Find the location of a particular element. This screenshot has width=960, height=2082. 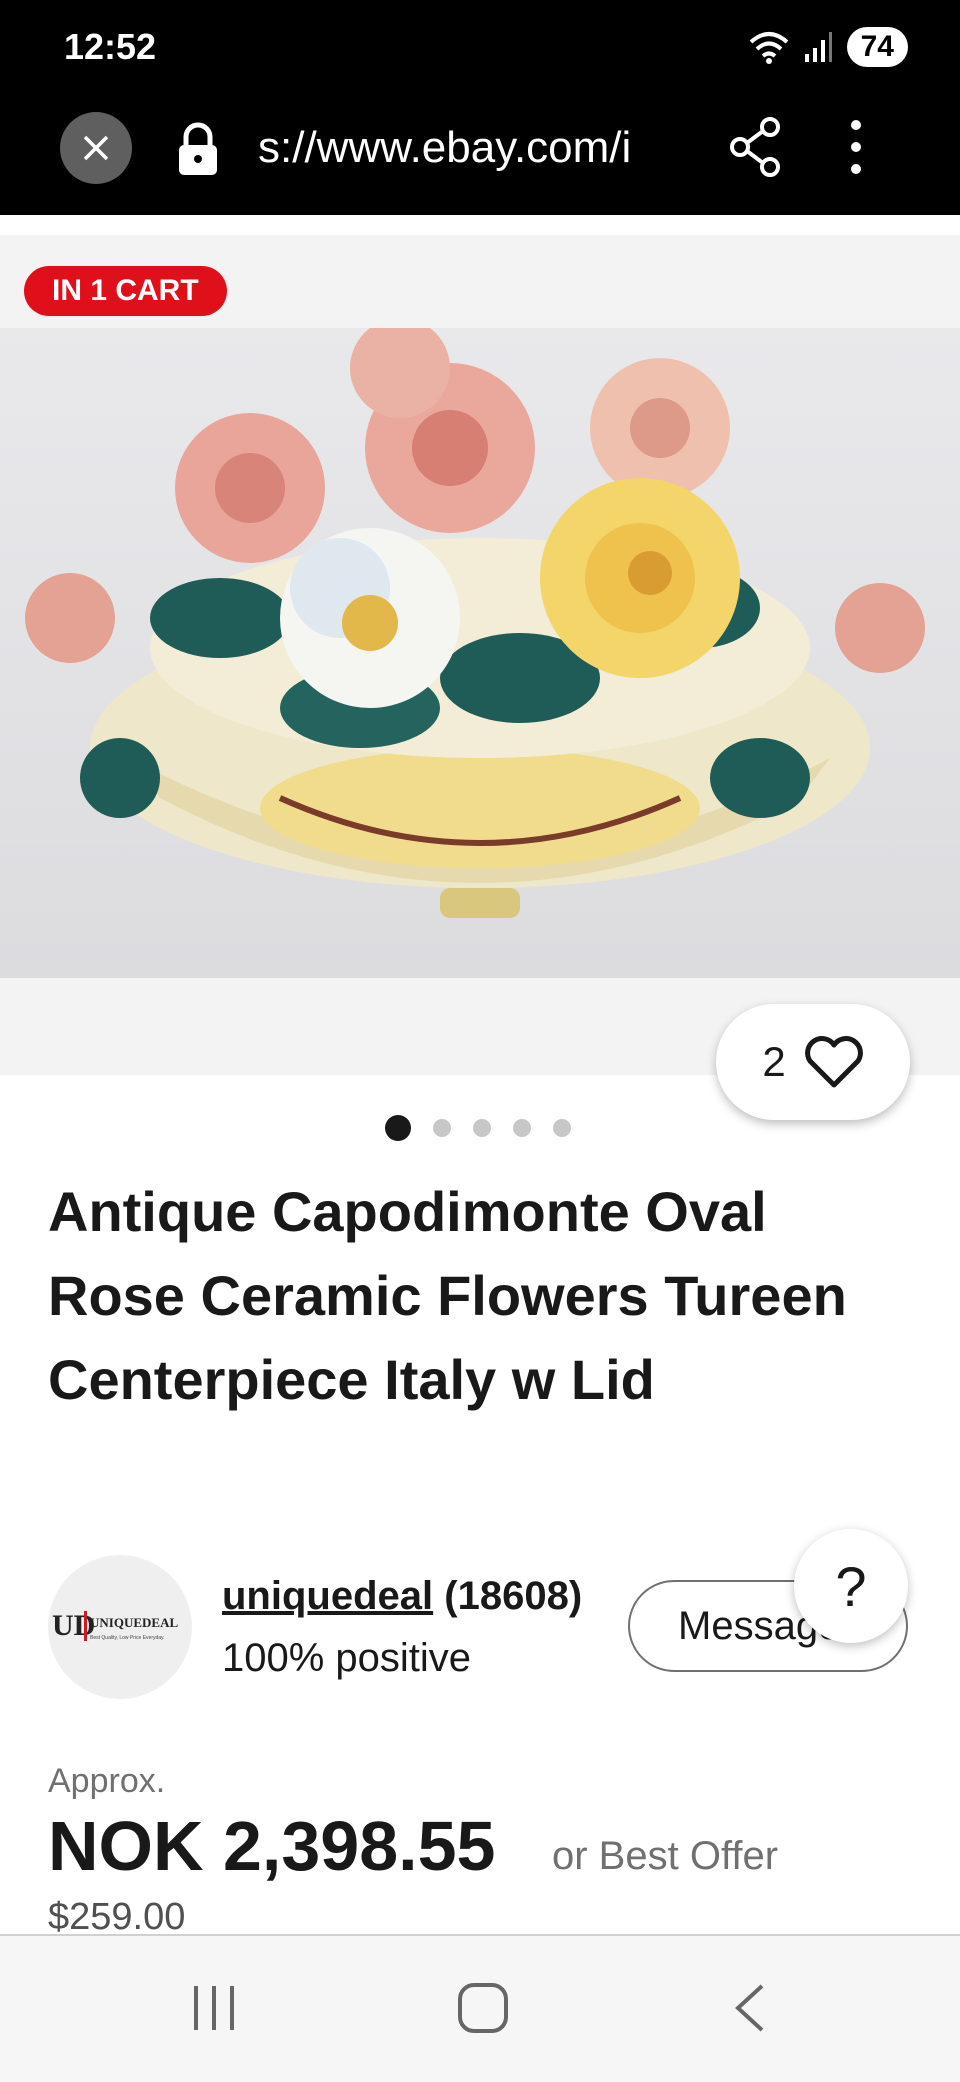

status-icons: 74 is located at coordinates (828, 47).